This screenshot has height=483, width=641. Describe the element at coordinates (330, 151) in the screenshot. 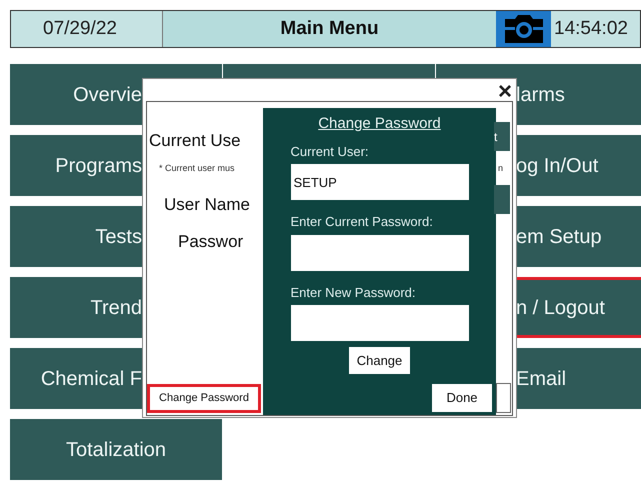

I see `field-label: Current User:` at that location.